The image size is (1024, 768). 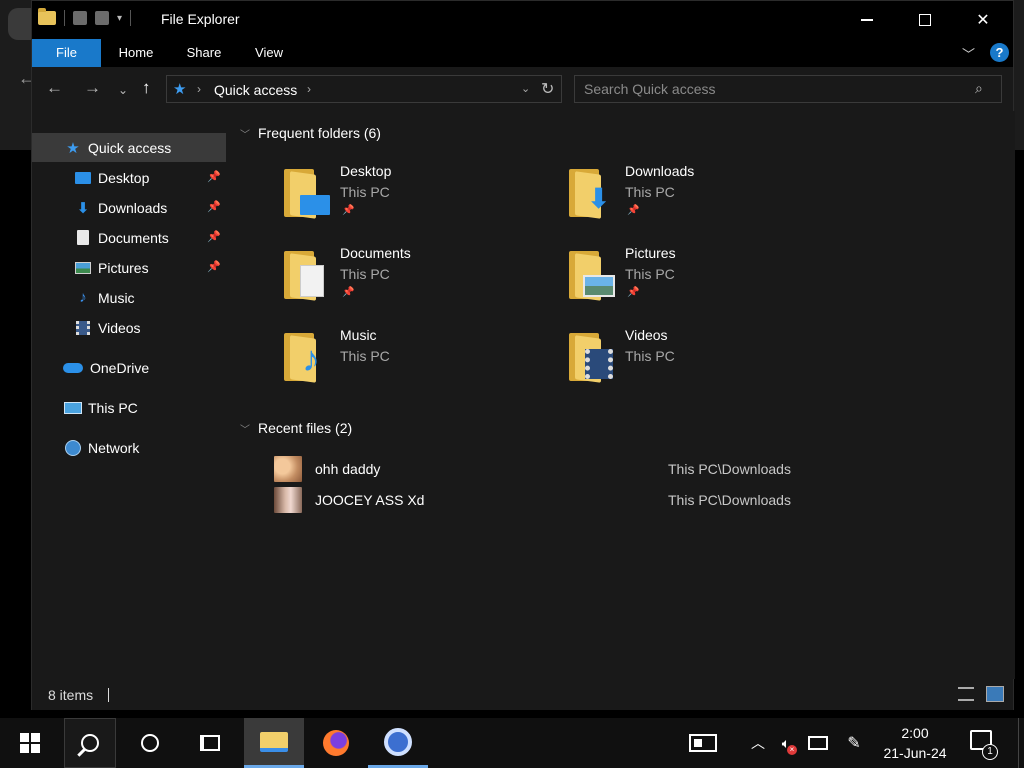 I want to click on search-icon, so click(x=90, y=743).